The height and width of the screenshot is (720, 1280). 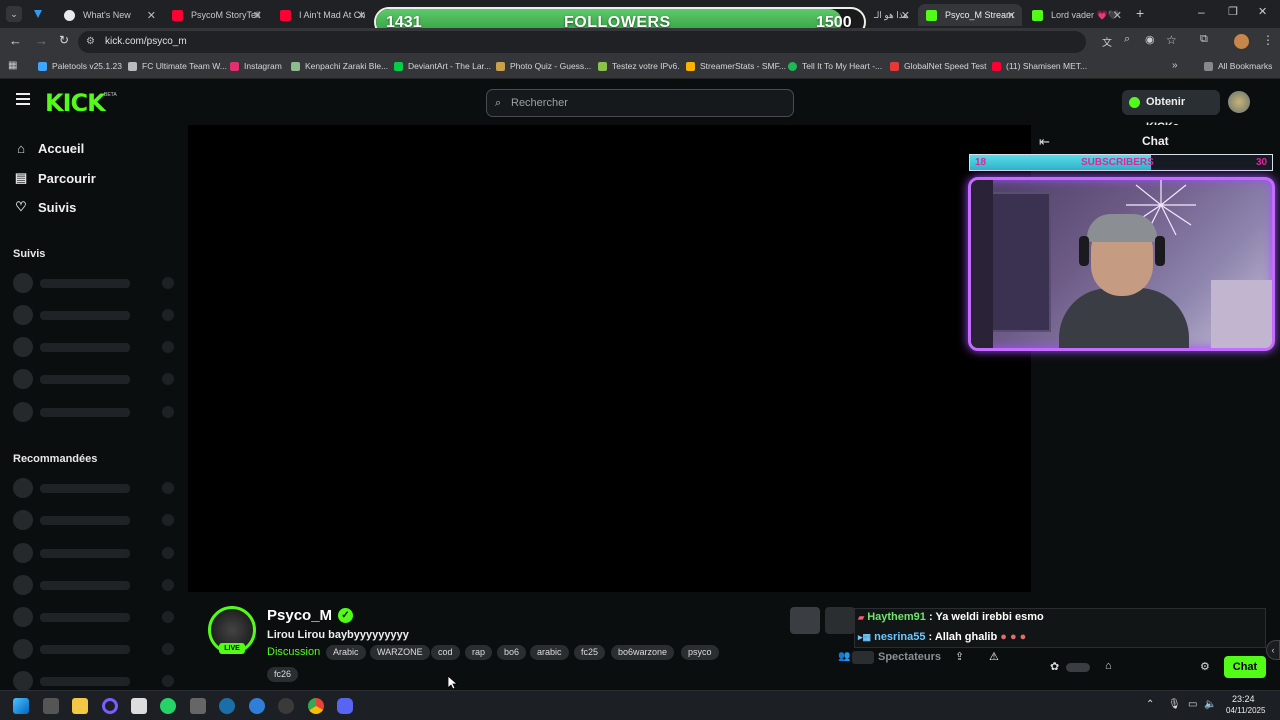 What do you see at coordinates (90, 42) in the screenshot?
I see `site-info-icon: ⚙` at bounding box center [90, 42].